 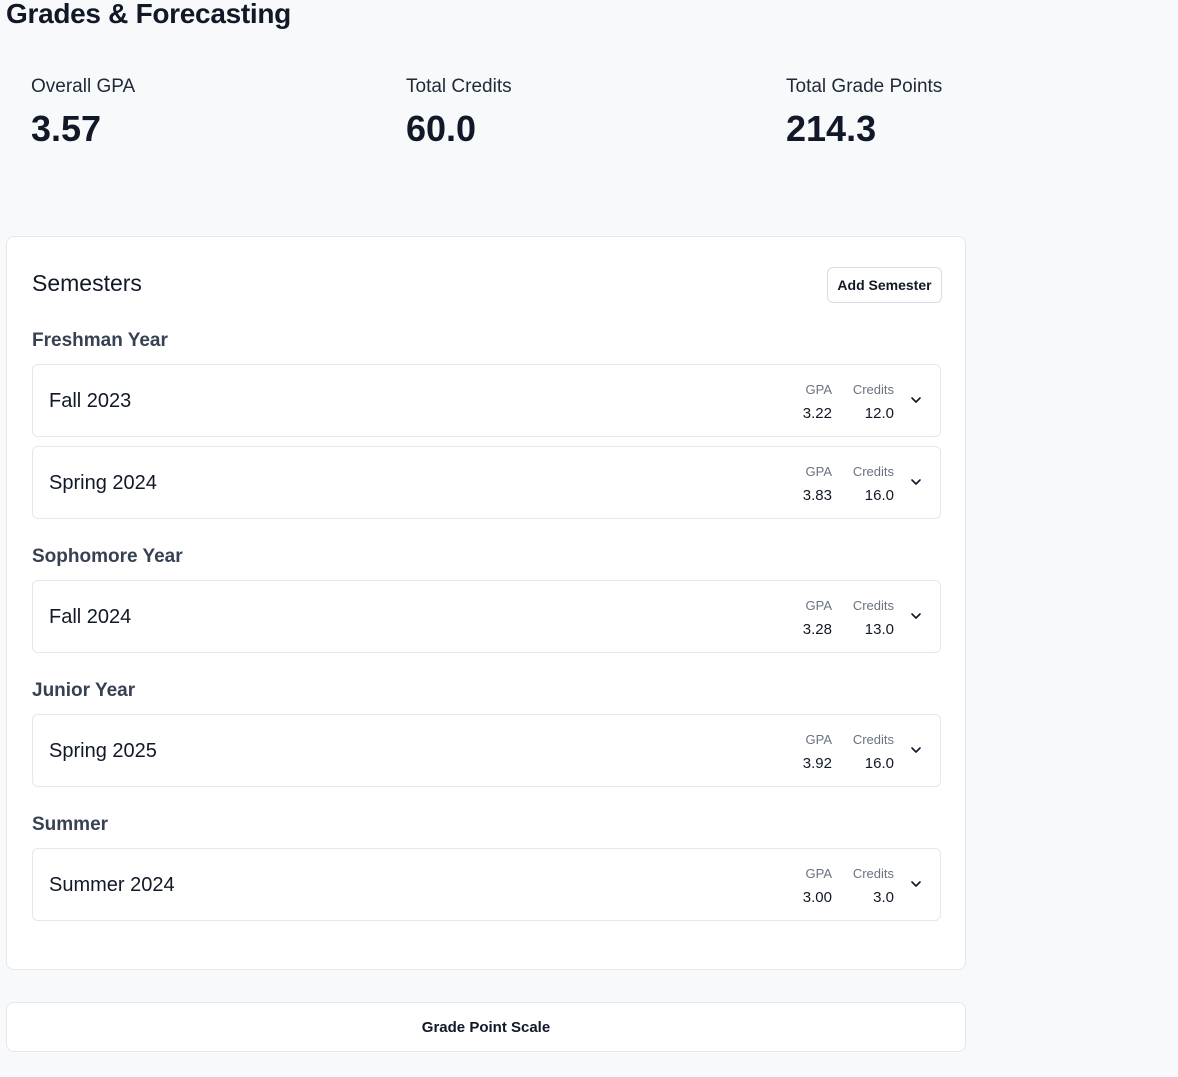 What do you see at coordinates (486, 750) in the screenshot?
I see `semester-row-spring-2025: Spring 2025 GPA 3.92 Credits 16.0` at bounding box center [486, 750].